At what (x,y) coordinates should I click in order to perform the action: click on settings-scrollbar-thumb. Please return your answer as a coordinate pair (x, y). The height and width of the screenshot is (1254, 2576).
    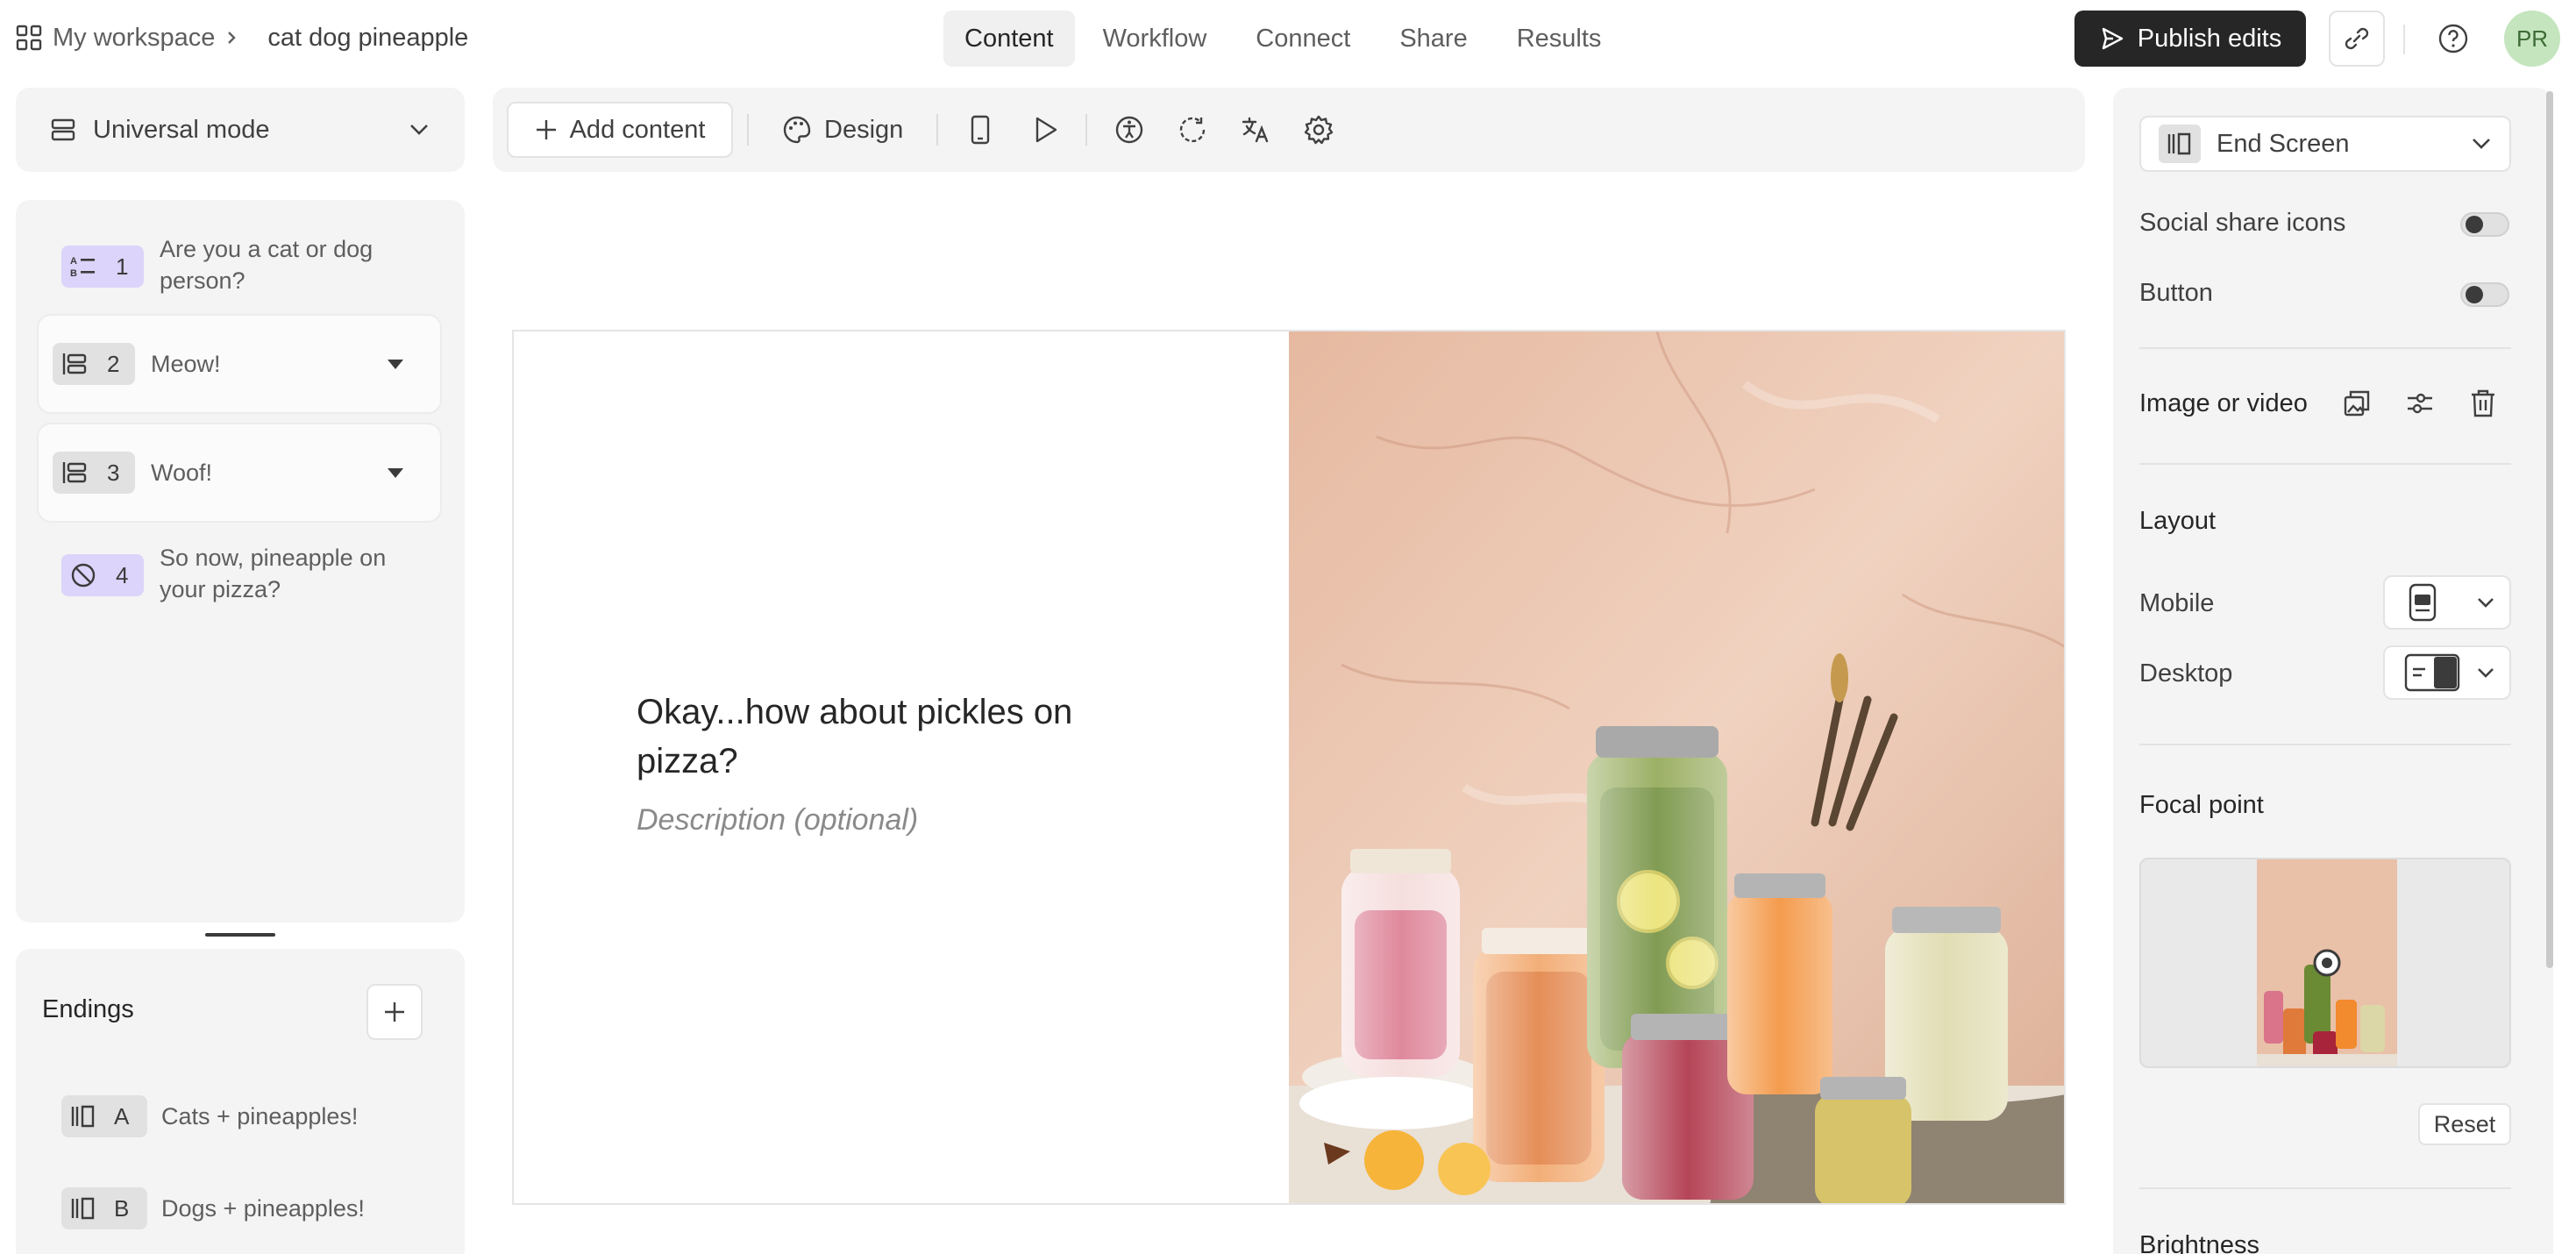
    Looking at the image, I should click on (2549, 529).